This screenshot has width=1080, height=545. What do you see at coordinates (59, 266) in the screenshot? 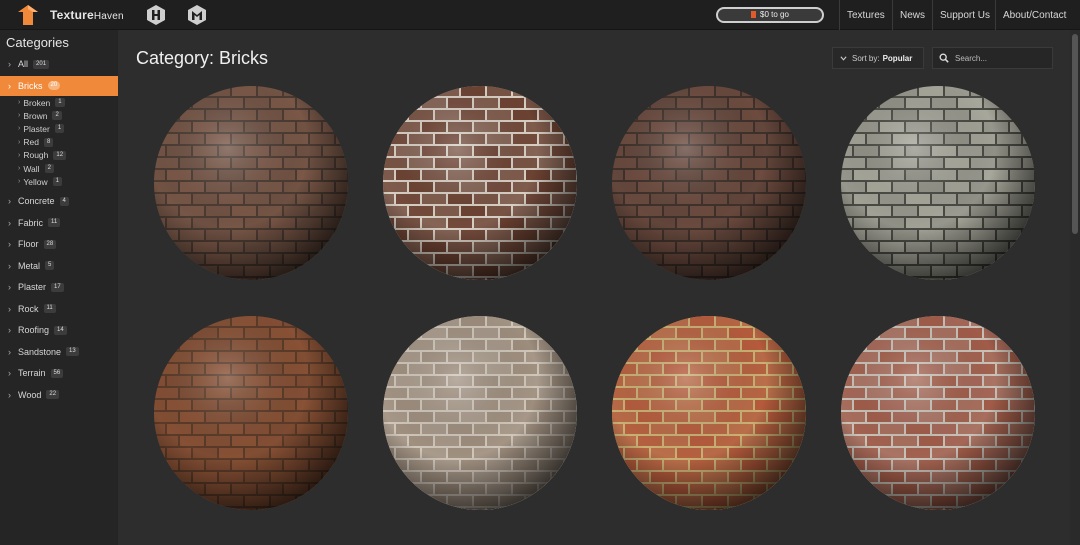
I see `sidebar-category-metal: › Metal 5` at bounding box center [59, 266].